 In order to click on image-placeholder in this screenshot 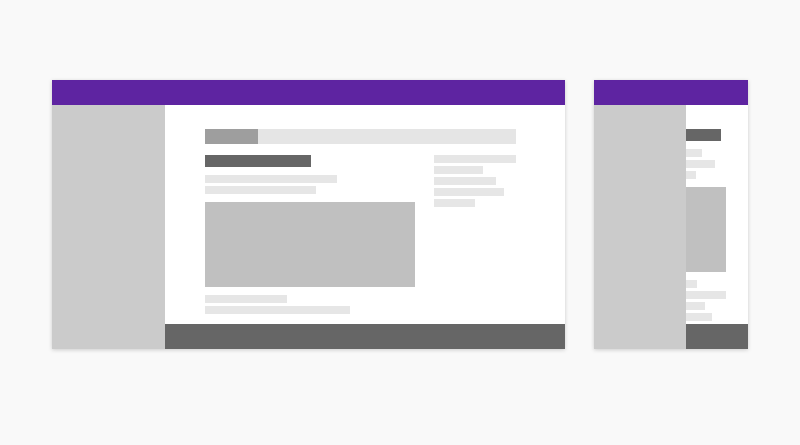, I will do `click(310, 244)`.